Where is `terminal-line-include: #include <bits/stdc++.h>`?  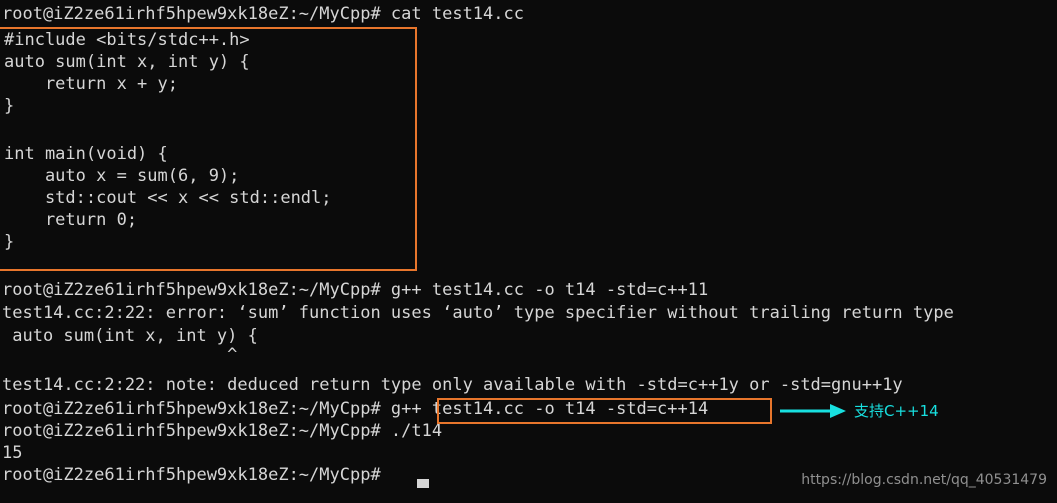
terminal-line-include: #include <bits/stdc++.h> is located at coordinates (127, 40).